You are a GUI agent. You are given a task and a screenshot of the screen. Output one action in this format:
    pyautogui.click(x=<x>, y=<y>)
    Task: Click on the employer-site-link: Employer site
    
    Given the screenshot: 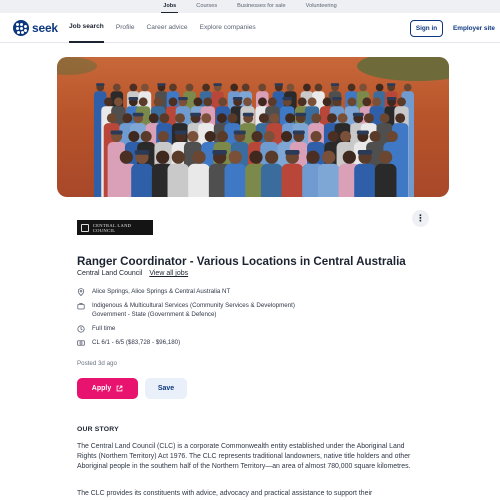 What is the action you would take?
    pyautogui.click(x=474, y=28)
    